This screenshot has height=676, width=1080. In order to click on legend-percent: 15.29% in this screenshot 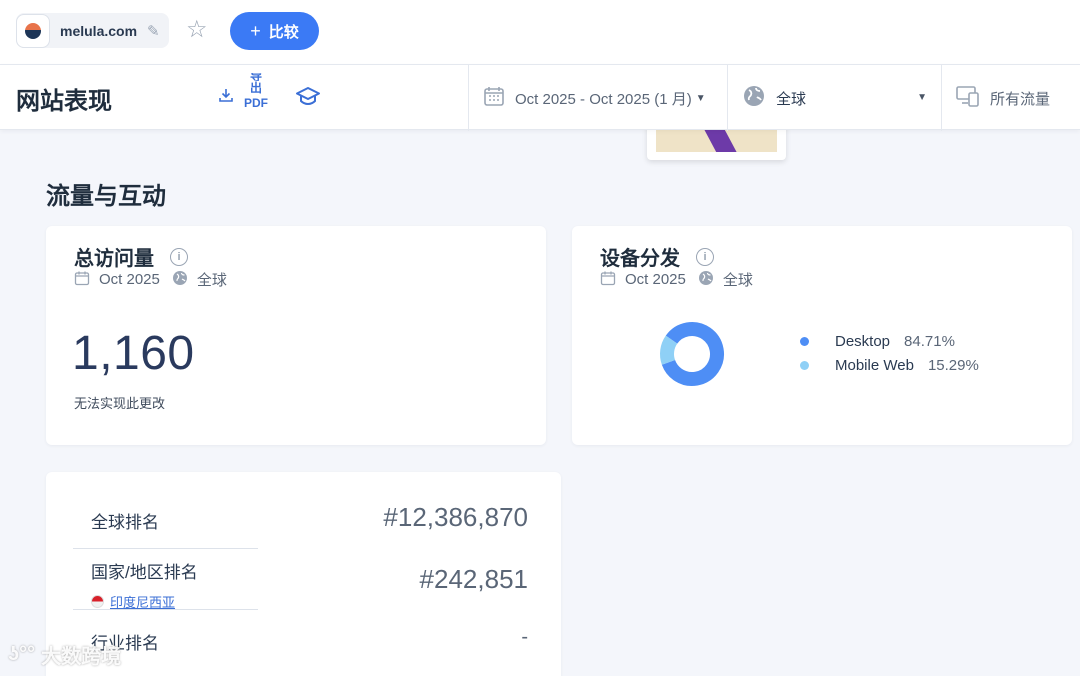, I will do `click(953, 365)`.